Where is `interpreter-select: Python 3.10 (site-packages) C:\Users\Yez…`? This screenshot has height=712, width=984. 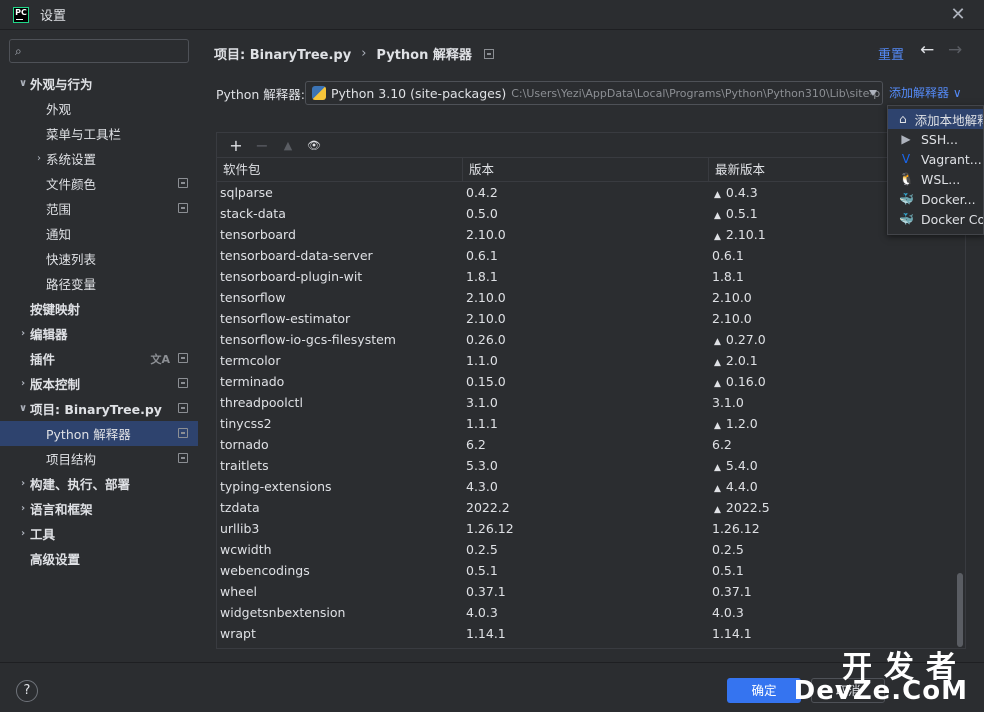 interpreter-select: Python 3.10 (site-packages) C:\Users\Yez… is located at coordinates (594, 93).